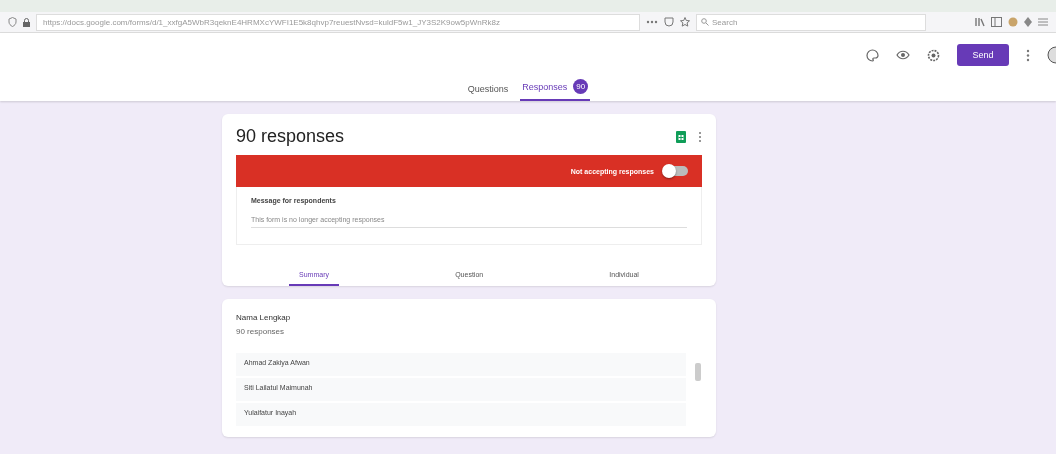 The height and width of the screenshot is (454, 1056). What do you see at coordinates (581, 86) in the screenshot?
I see `count-badge: 90` at bounding box center [581, 86].